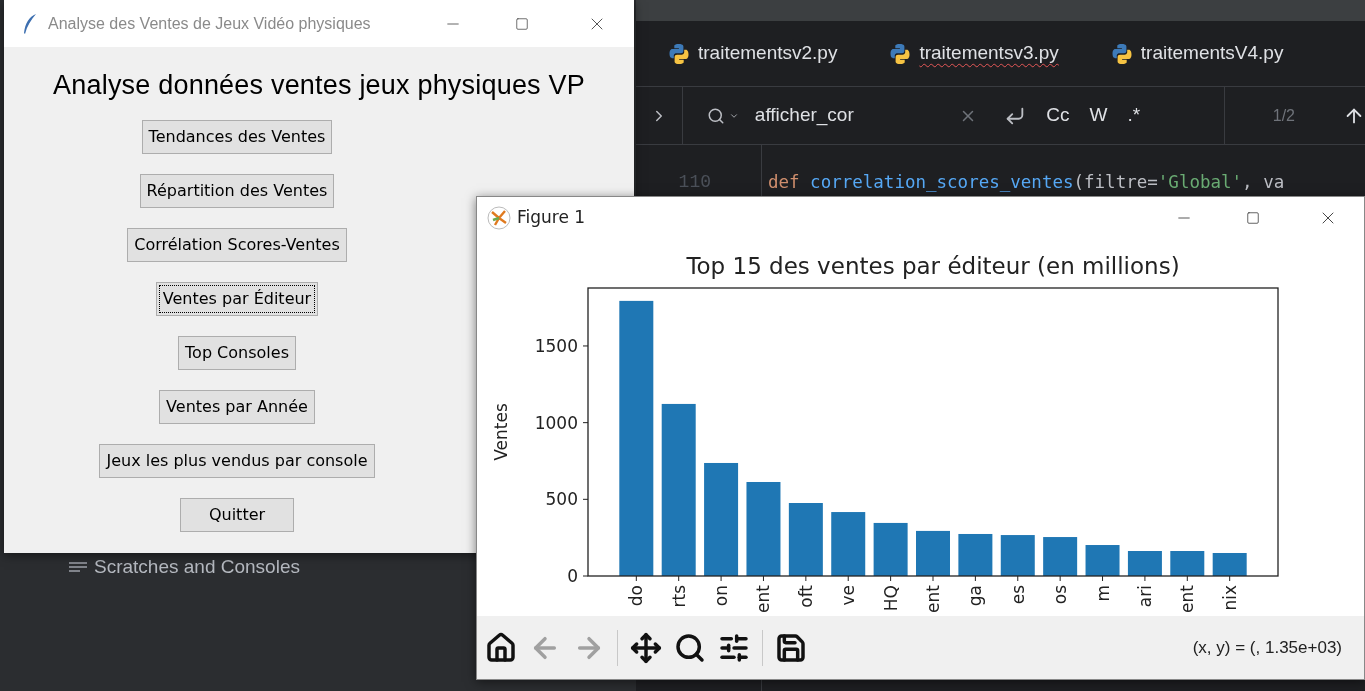 The height and width of the screenshot is (691, 1365). I want to click on axis-label: Ventes, so click(501, 432).